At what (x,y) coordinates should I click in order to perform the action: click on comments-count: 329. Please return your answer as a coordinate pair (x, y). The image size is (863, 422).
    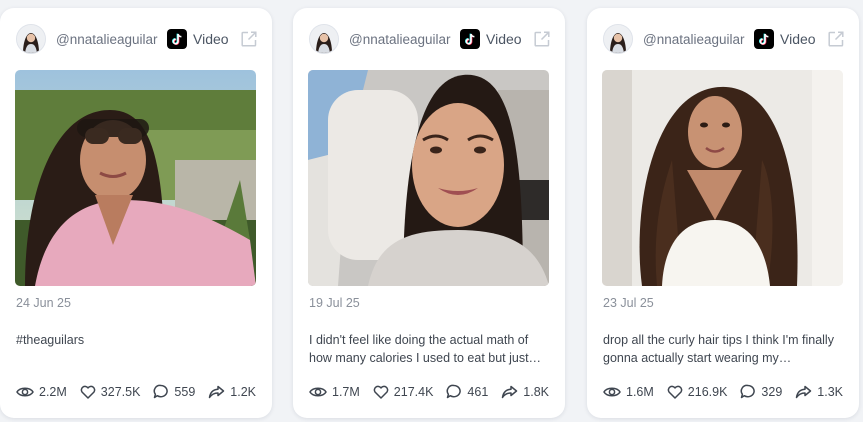
    Looking at the image, I should click on (772, 391).